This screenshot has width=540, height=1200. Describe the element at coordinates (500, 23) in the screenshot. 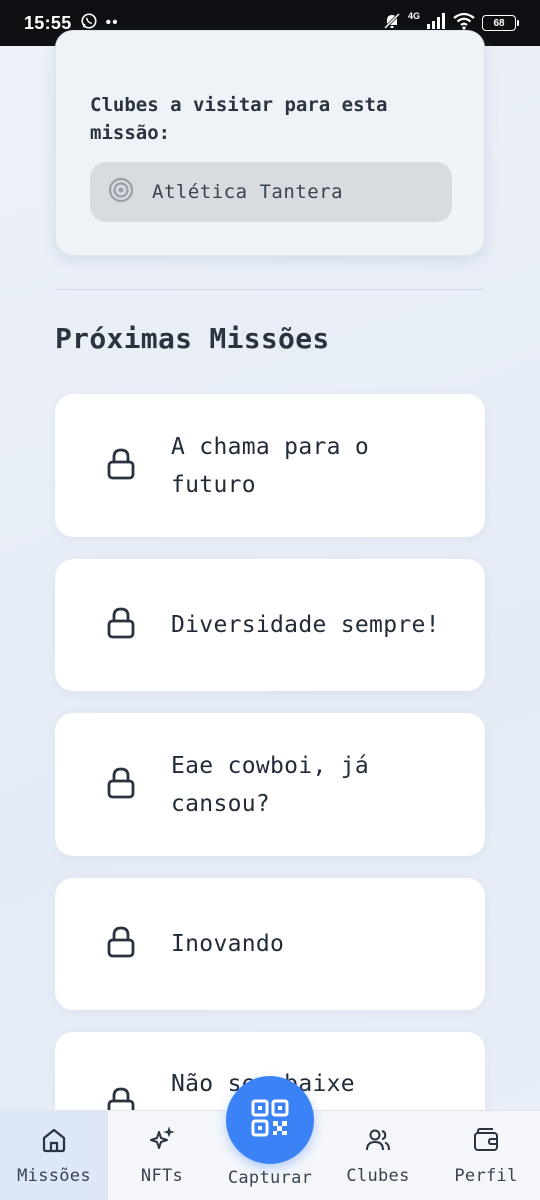

I see `battery-indicator: 68` at that location.